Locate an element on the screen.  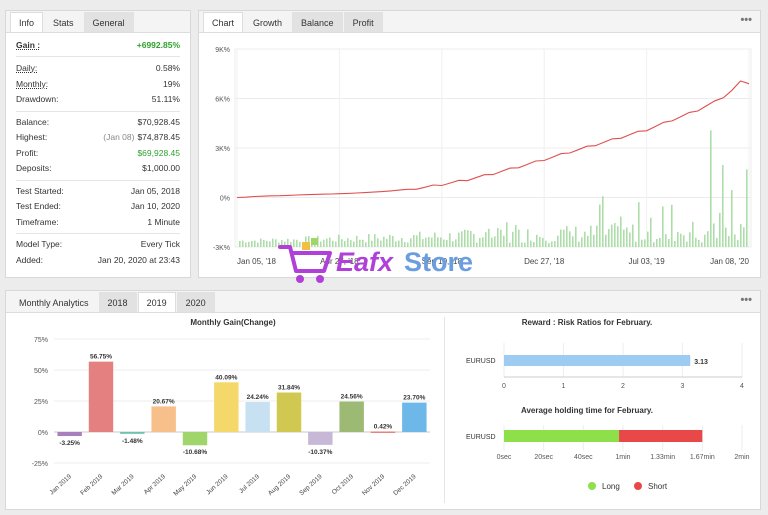
x-tick-label: Sep 2019 is located at coordinates (311, 485).